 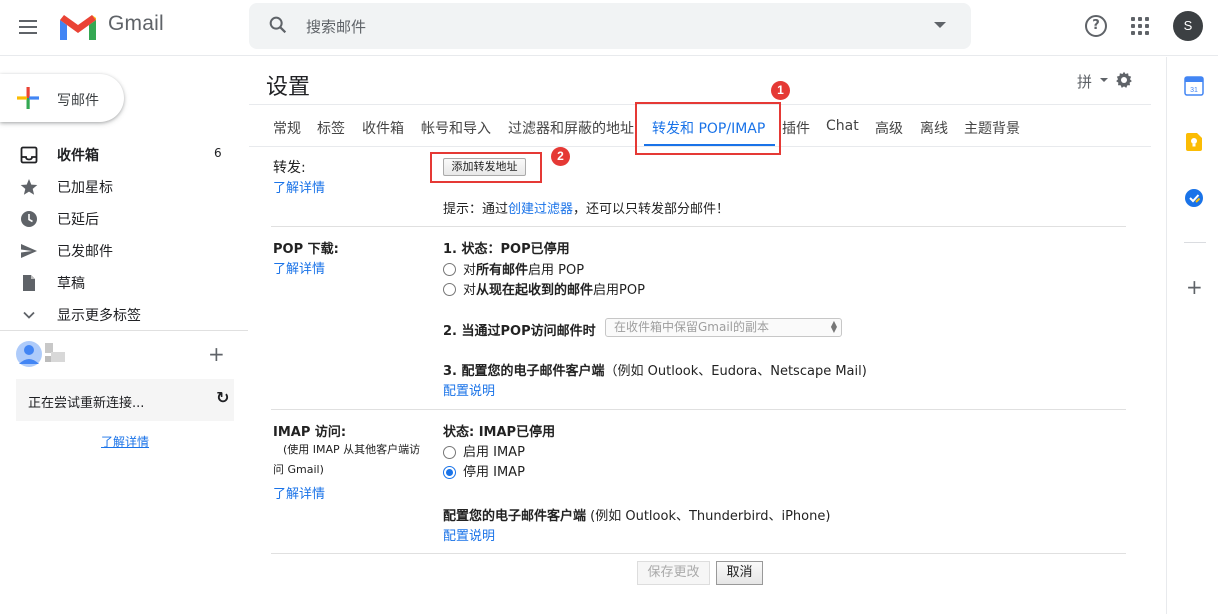 I want to click on imap-description-line1: (使用 IMAP 从其他客户端访, so click(x=352, y=449).